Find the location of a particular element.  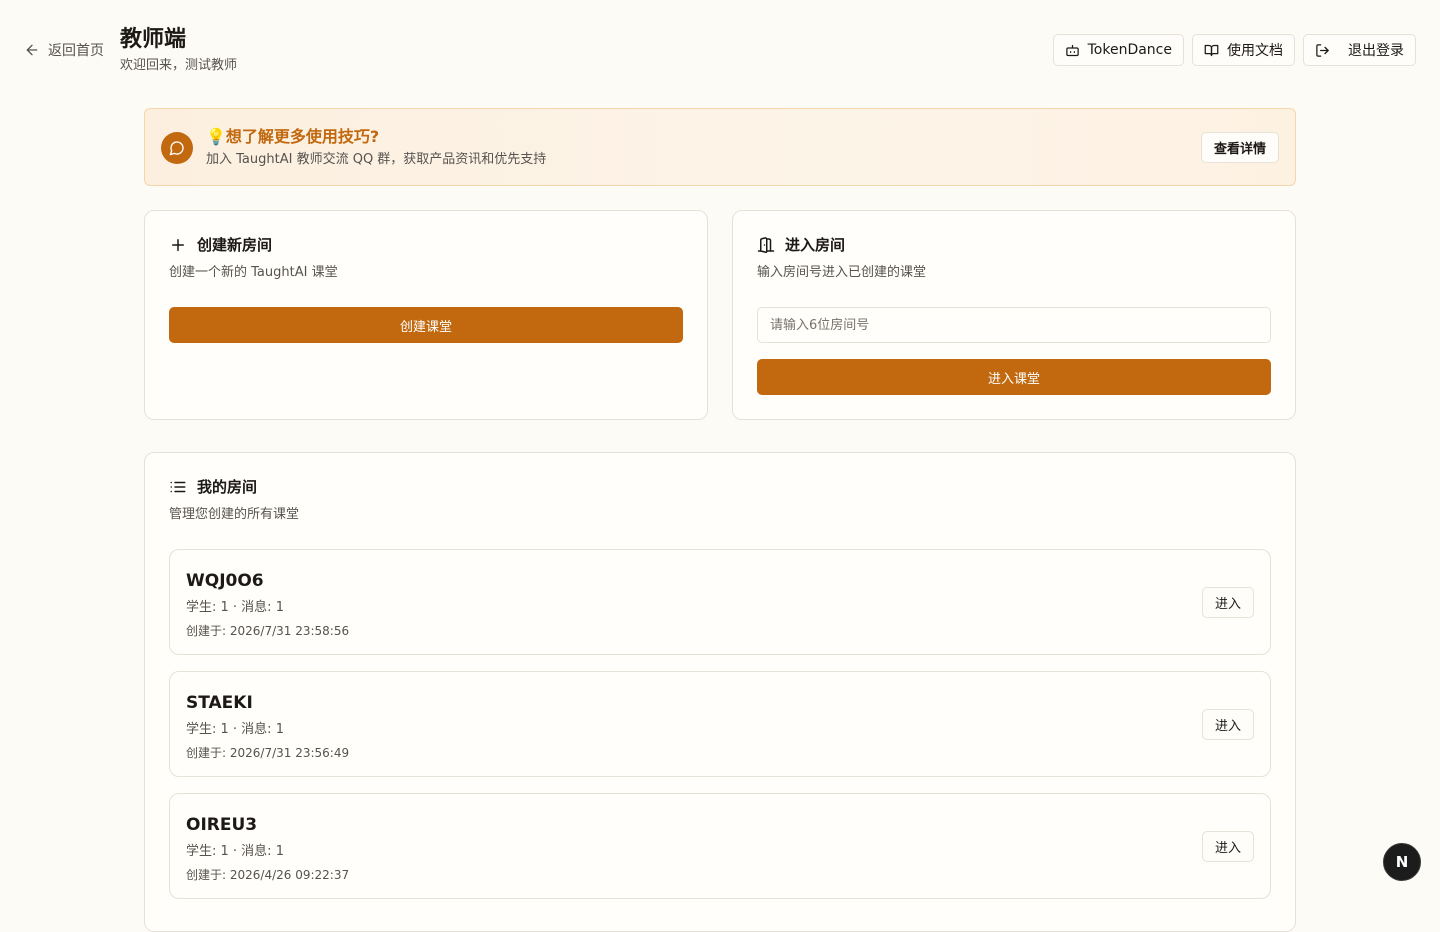

logout-icon is located at coordinates (1322, 50).